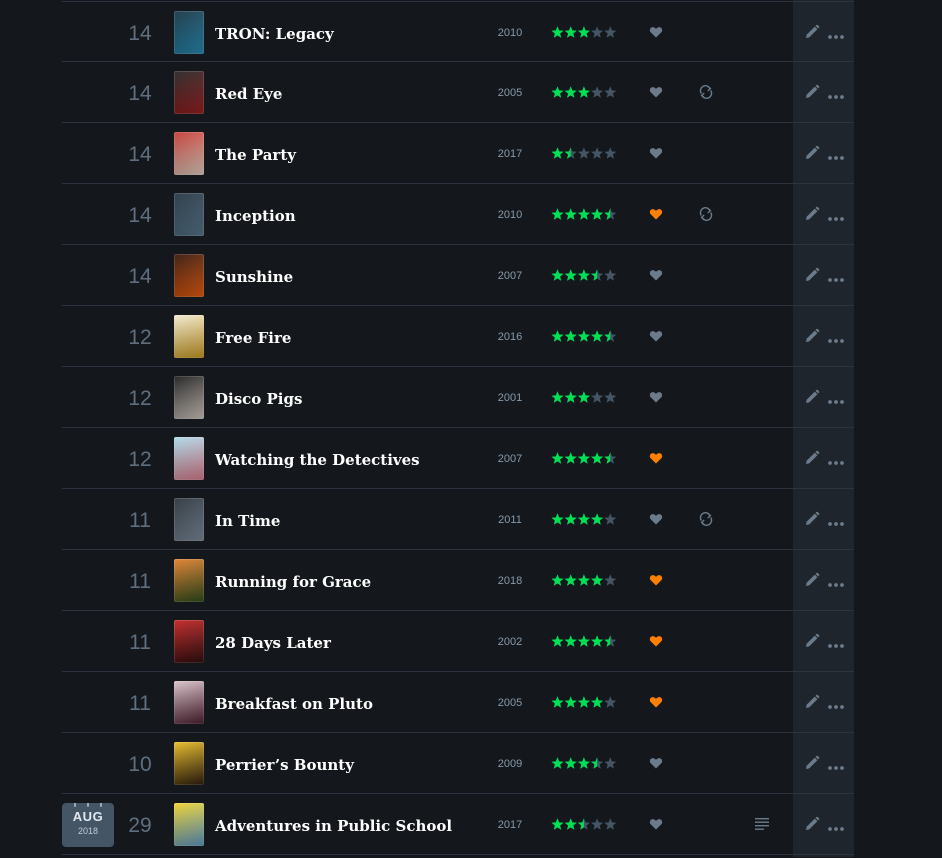  I want to click on diary-entry-row: 10 Perrier’s Bounty 2009, so click(458, 763).